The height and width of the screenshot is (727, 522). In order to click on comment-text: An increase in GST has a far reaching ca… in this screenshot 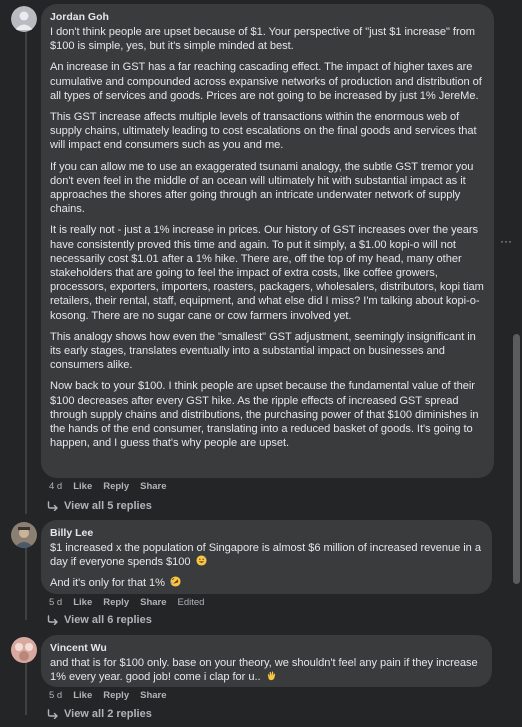, I will do `click(266, 81)`.